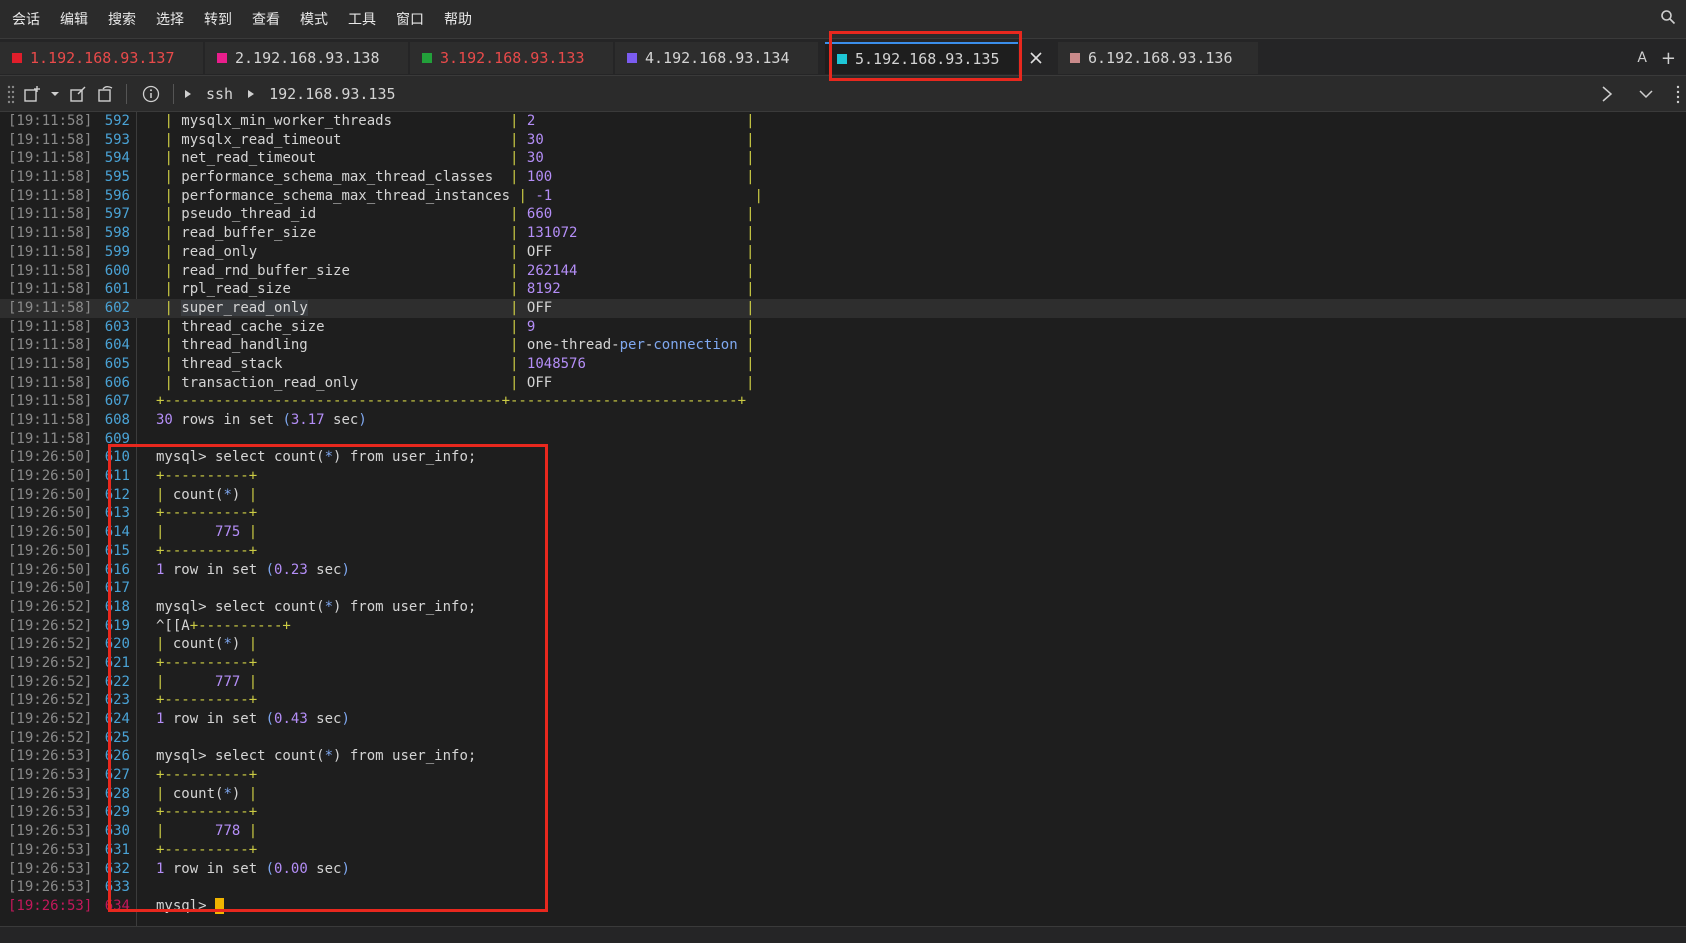 The width and height of the screenshot is (1686, 943). I want to click on line-number: 612, so click(117, 494).